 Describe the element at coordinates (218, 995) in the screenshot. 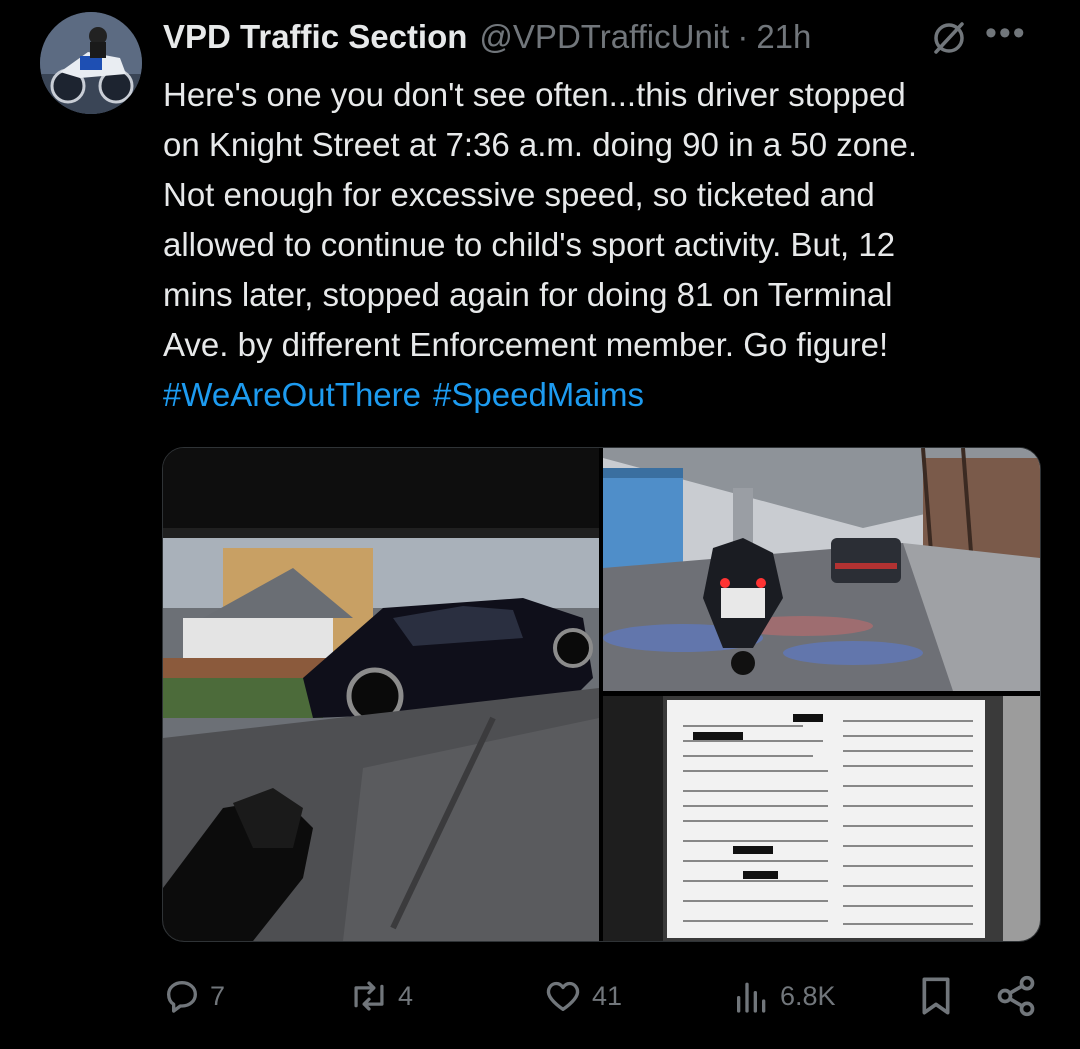

I see `reply-count: 7` at that location.